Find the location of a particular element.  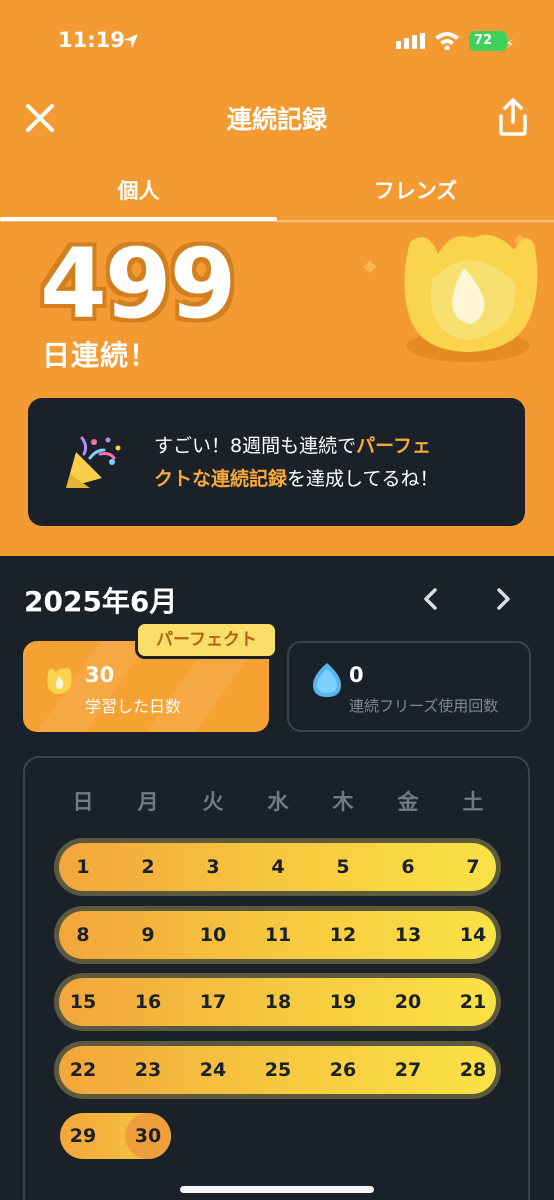

calendar-day: 11 is located at coordinates (278, 935).